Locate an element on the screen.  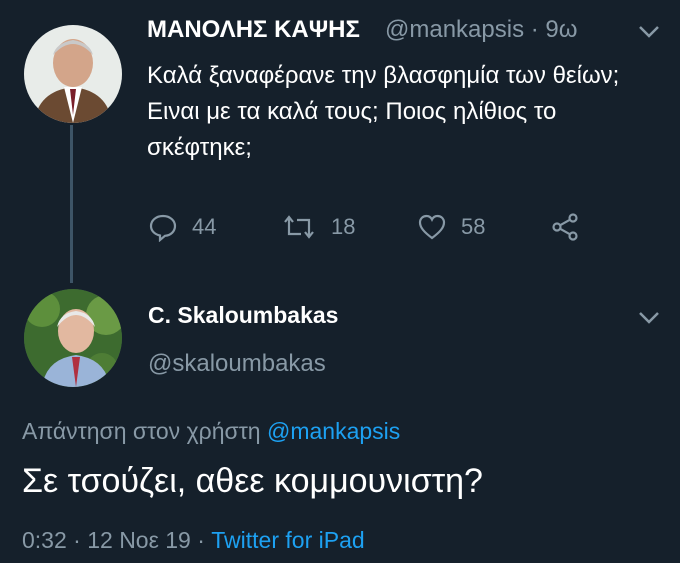
author-name: C. Skaloumbakas is located at coordinates (243, 315).